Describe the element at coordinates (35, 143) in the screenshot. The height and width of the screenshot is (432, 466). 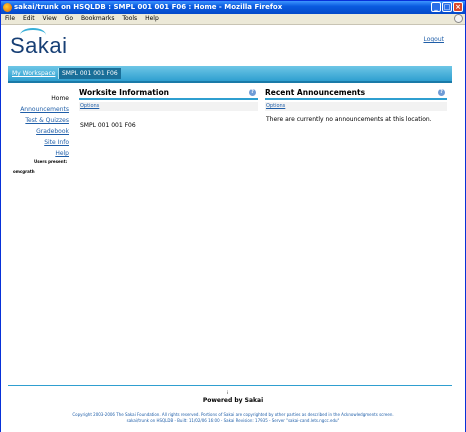
I see `tool-site-info: Site Info` at that location.